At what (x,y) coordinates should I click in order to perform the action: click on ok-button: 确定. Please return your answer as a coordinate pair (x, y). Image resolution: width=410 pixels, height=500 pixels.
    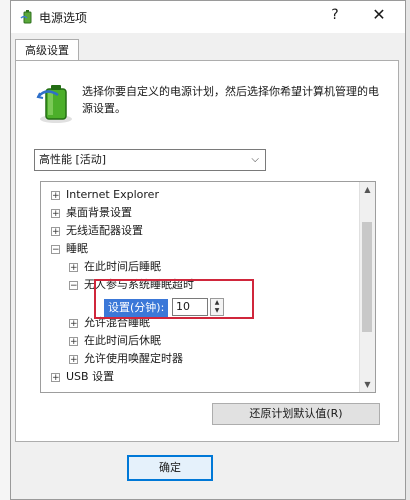
    Looking at the image, I should click on (170, 468).